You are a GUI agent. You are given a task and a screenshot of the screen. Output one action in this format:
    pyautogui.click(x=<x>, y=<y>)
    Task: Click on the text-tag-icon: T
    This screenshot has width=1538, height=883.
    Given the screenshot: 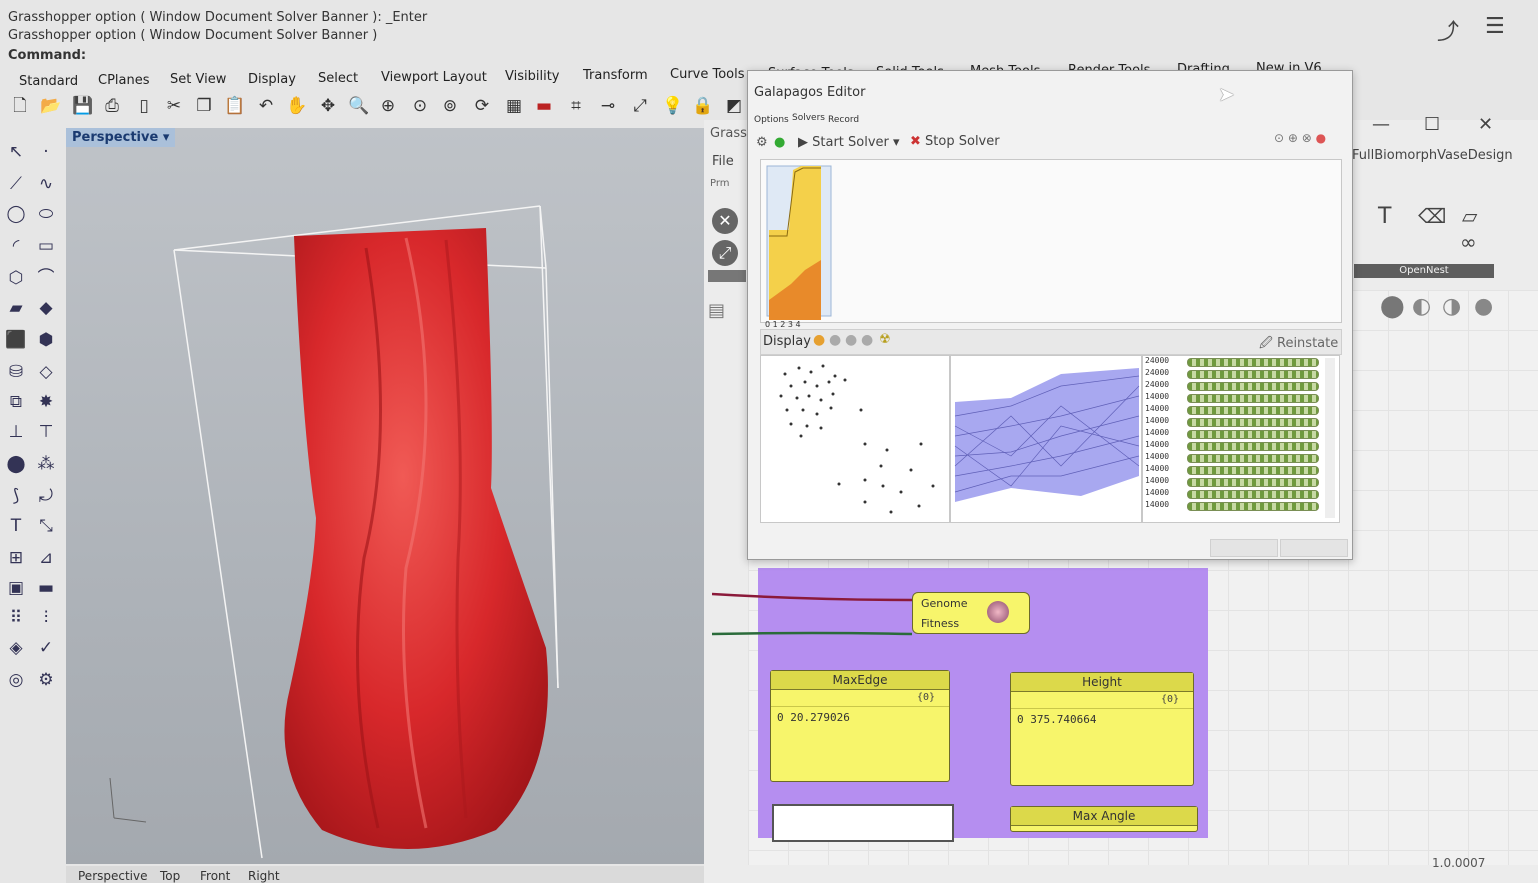 What is the action you would take?
    pyautogui.click(x=1384, y=216)
    